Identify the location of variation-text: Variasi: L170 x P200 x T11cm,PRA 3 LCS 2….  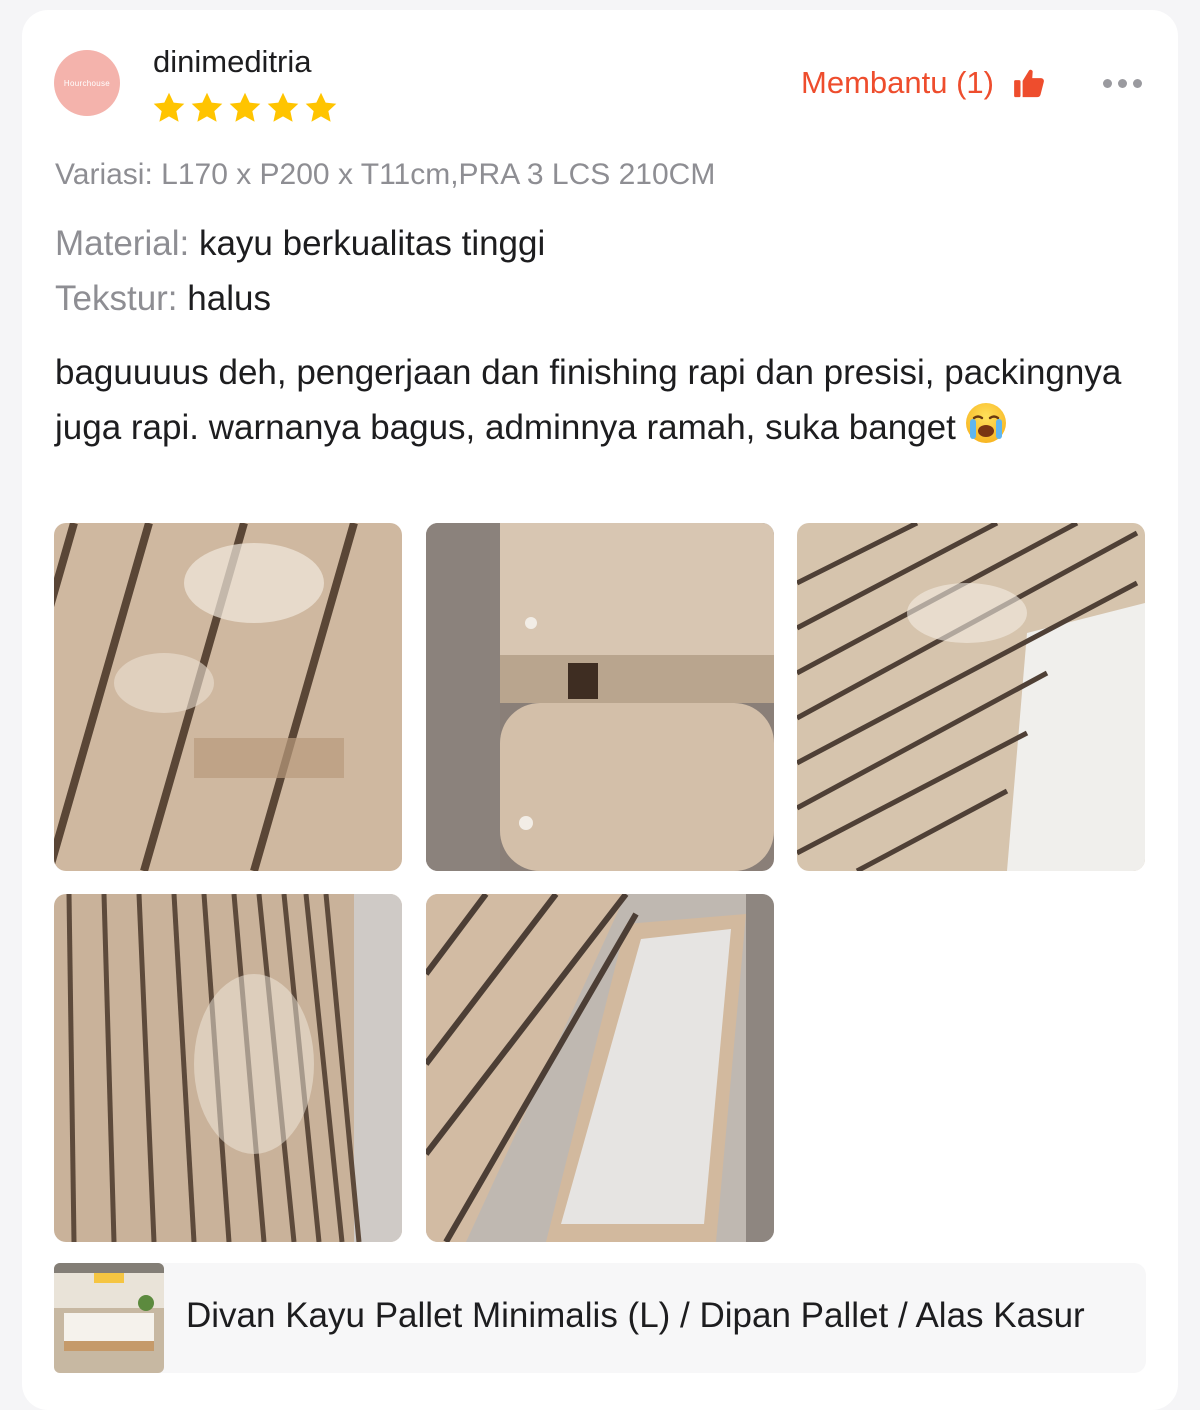
(385, 174).